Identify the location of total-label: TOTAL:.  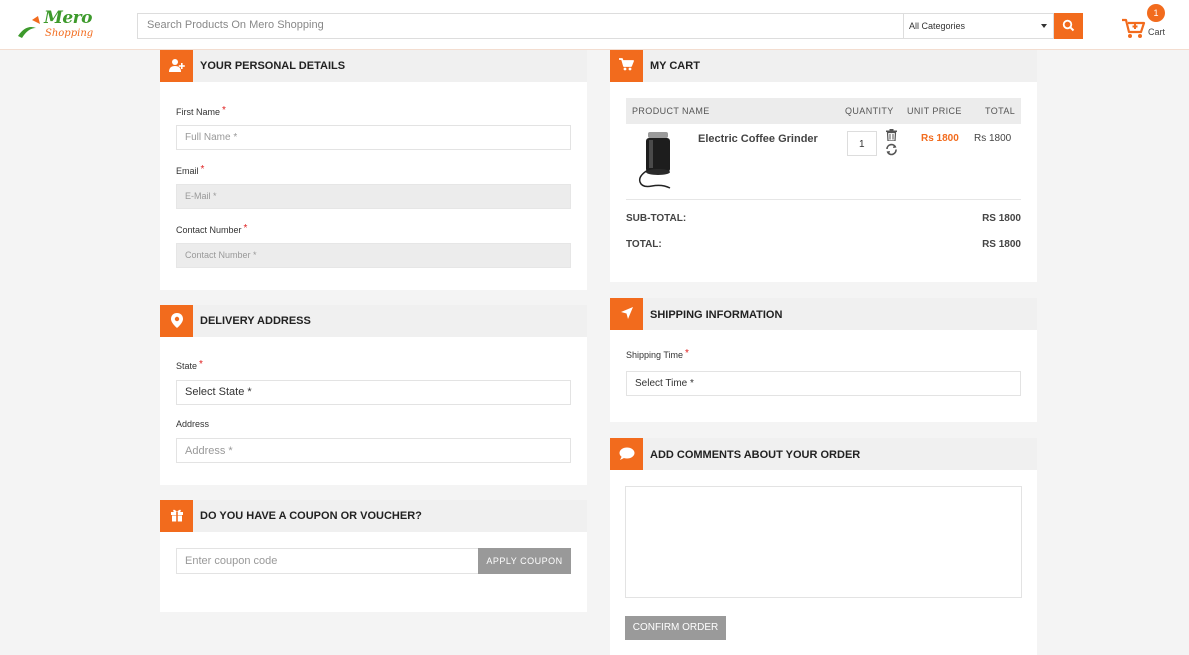
(644, 244).